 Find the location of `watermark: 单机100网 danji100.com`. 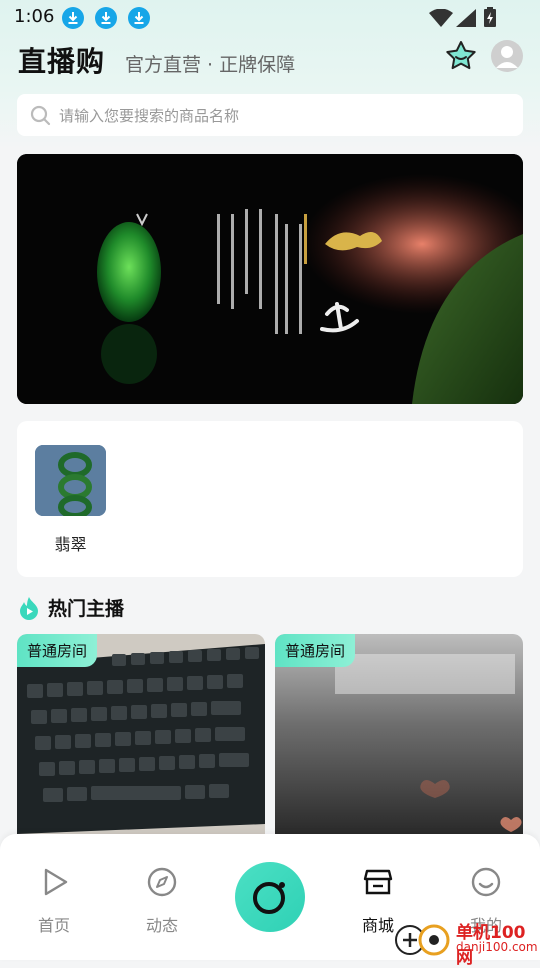

watermark: 单机100网 danji100.com is located at coordinates (467, 943).